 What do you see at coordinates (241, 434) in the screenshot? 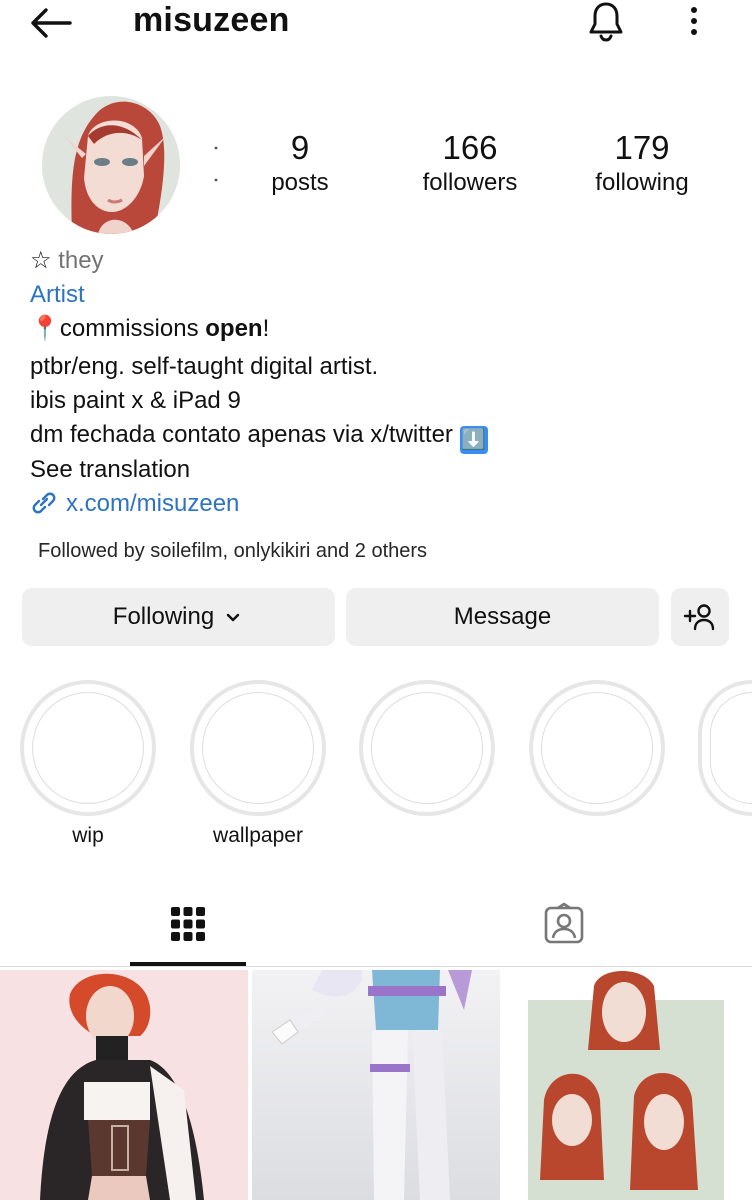
I see `bio-text: dm fechada contato apenas via x/twitter` at bounding box center [241, 434].